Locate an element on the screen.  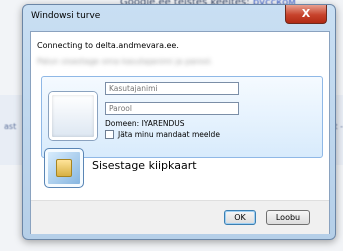
domain-text: Domeen: IYARENDUS is located at coordinates (145, 123).